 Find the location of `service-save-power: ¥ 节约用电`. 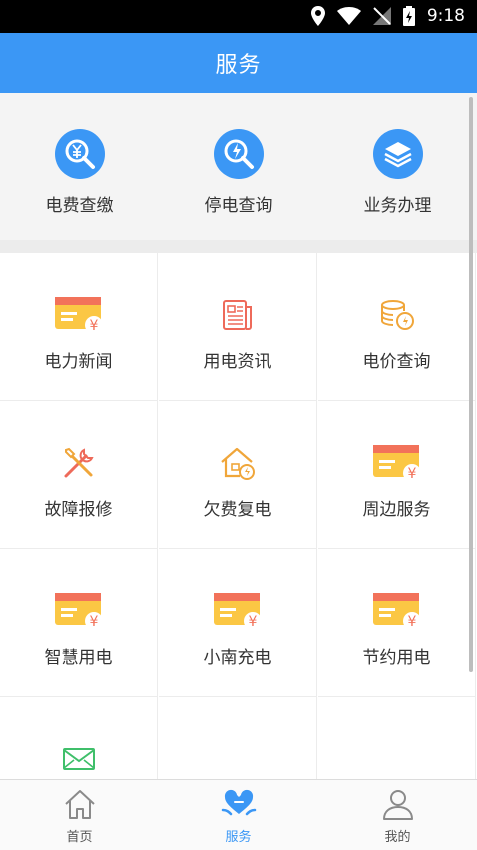

service-save-power: ¥ 节约用电 is located at coordinates (397, 623).